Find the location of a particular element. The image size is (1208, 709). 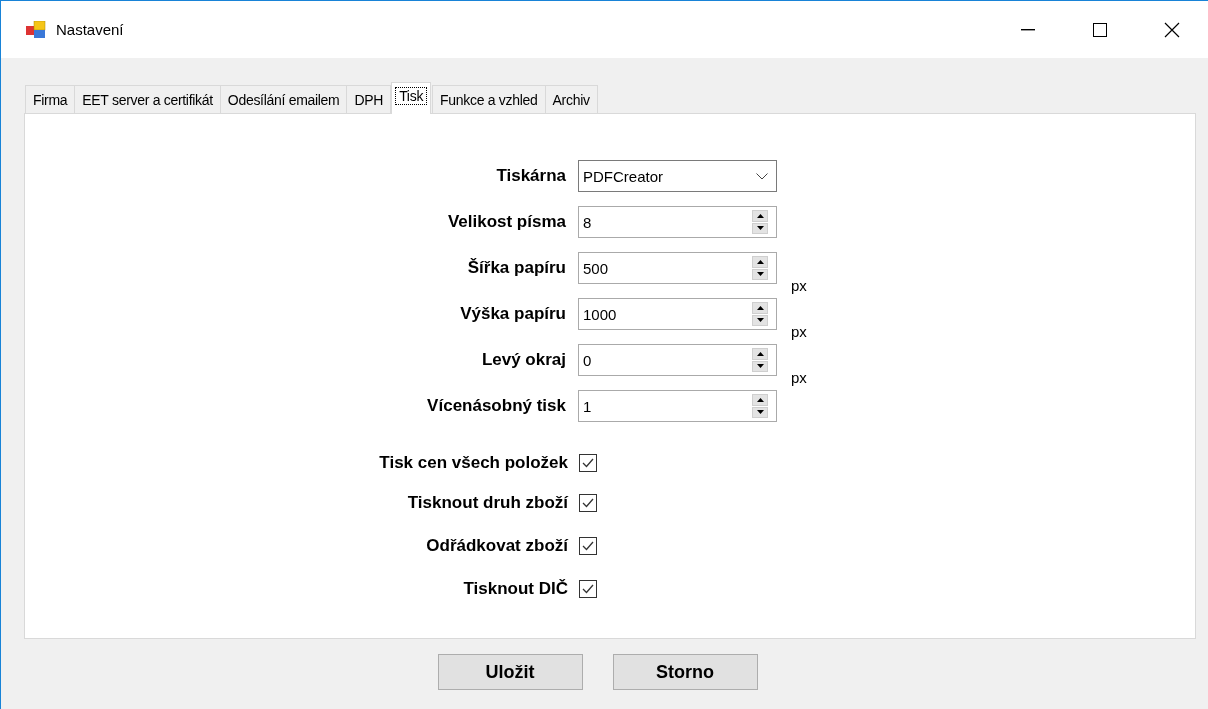

tab: Funkce a vzhled is located at coordinates (489, 99).